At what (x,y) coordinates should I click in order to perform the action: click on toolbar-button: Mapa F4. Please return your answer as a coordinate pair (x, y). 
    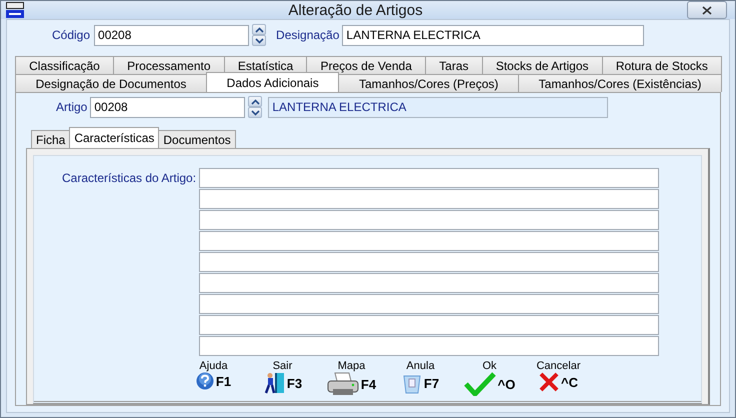
    Looking at the image, I should click on (351, 378).